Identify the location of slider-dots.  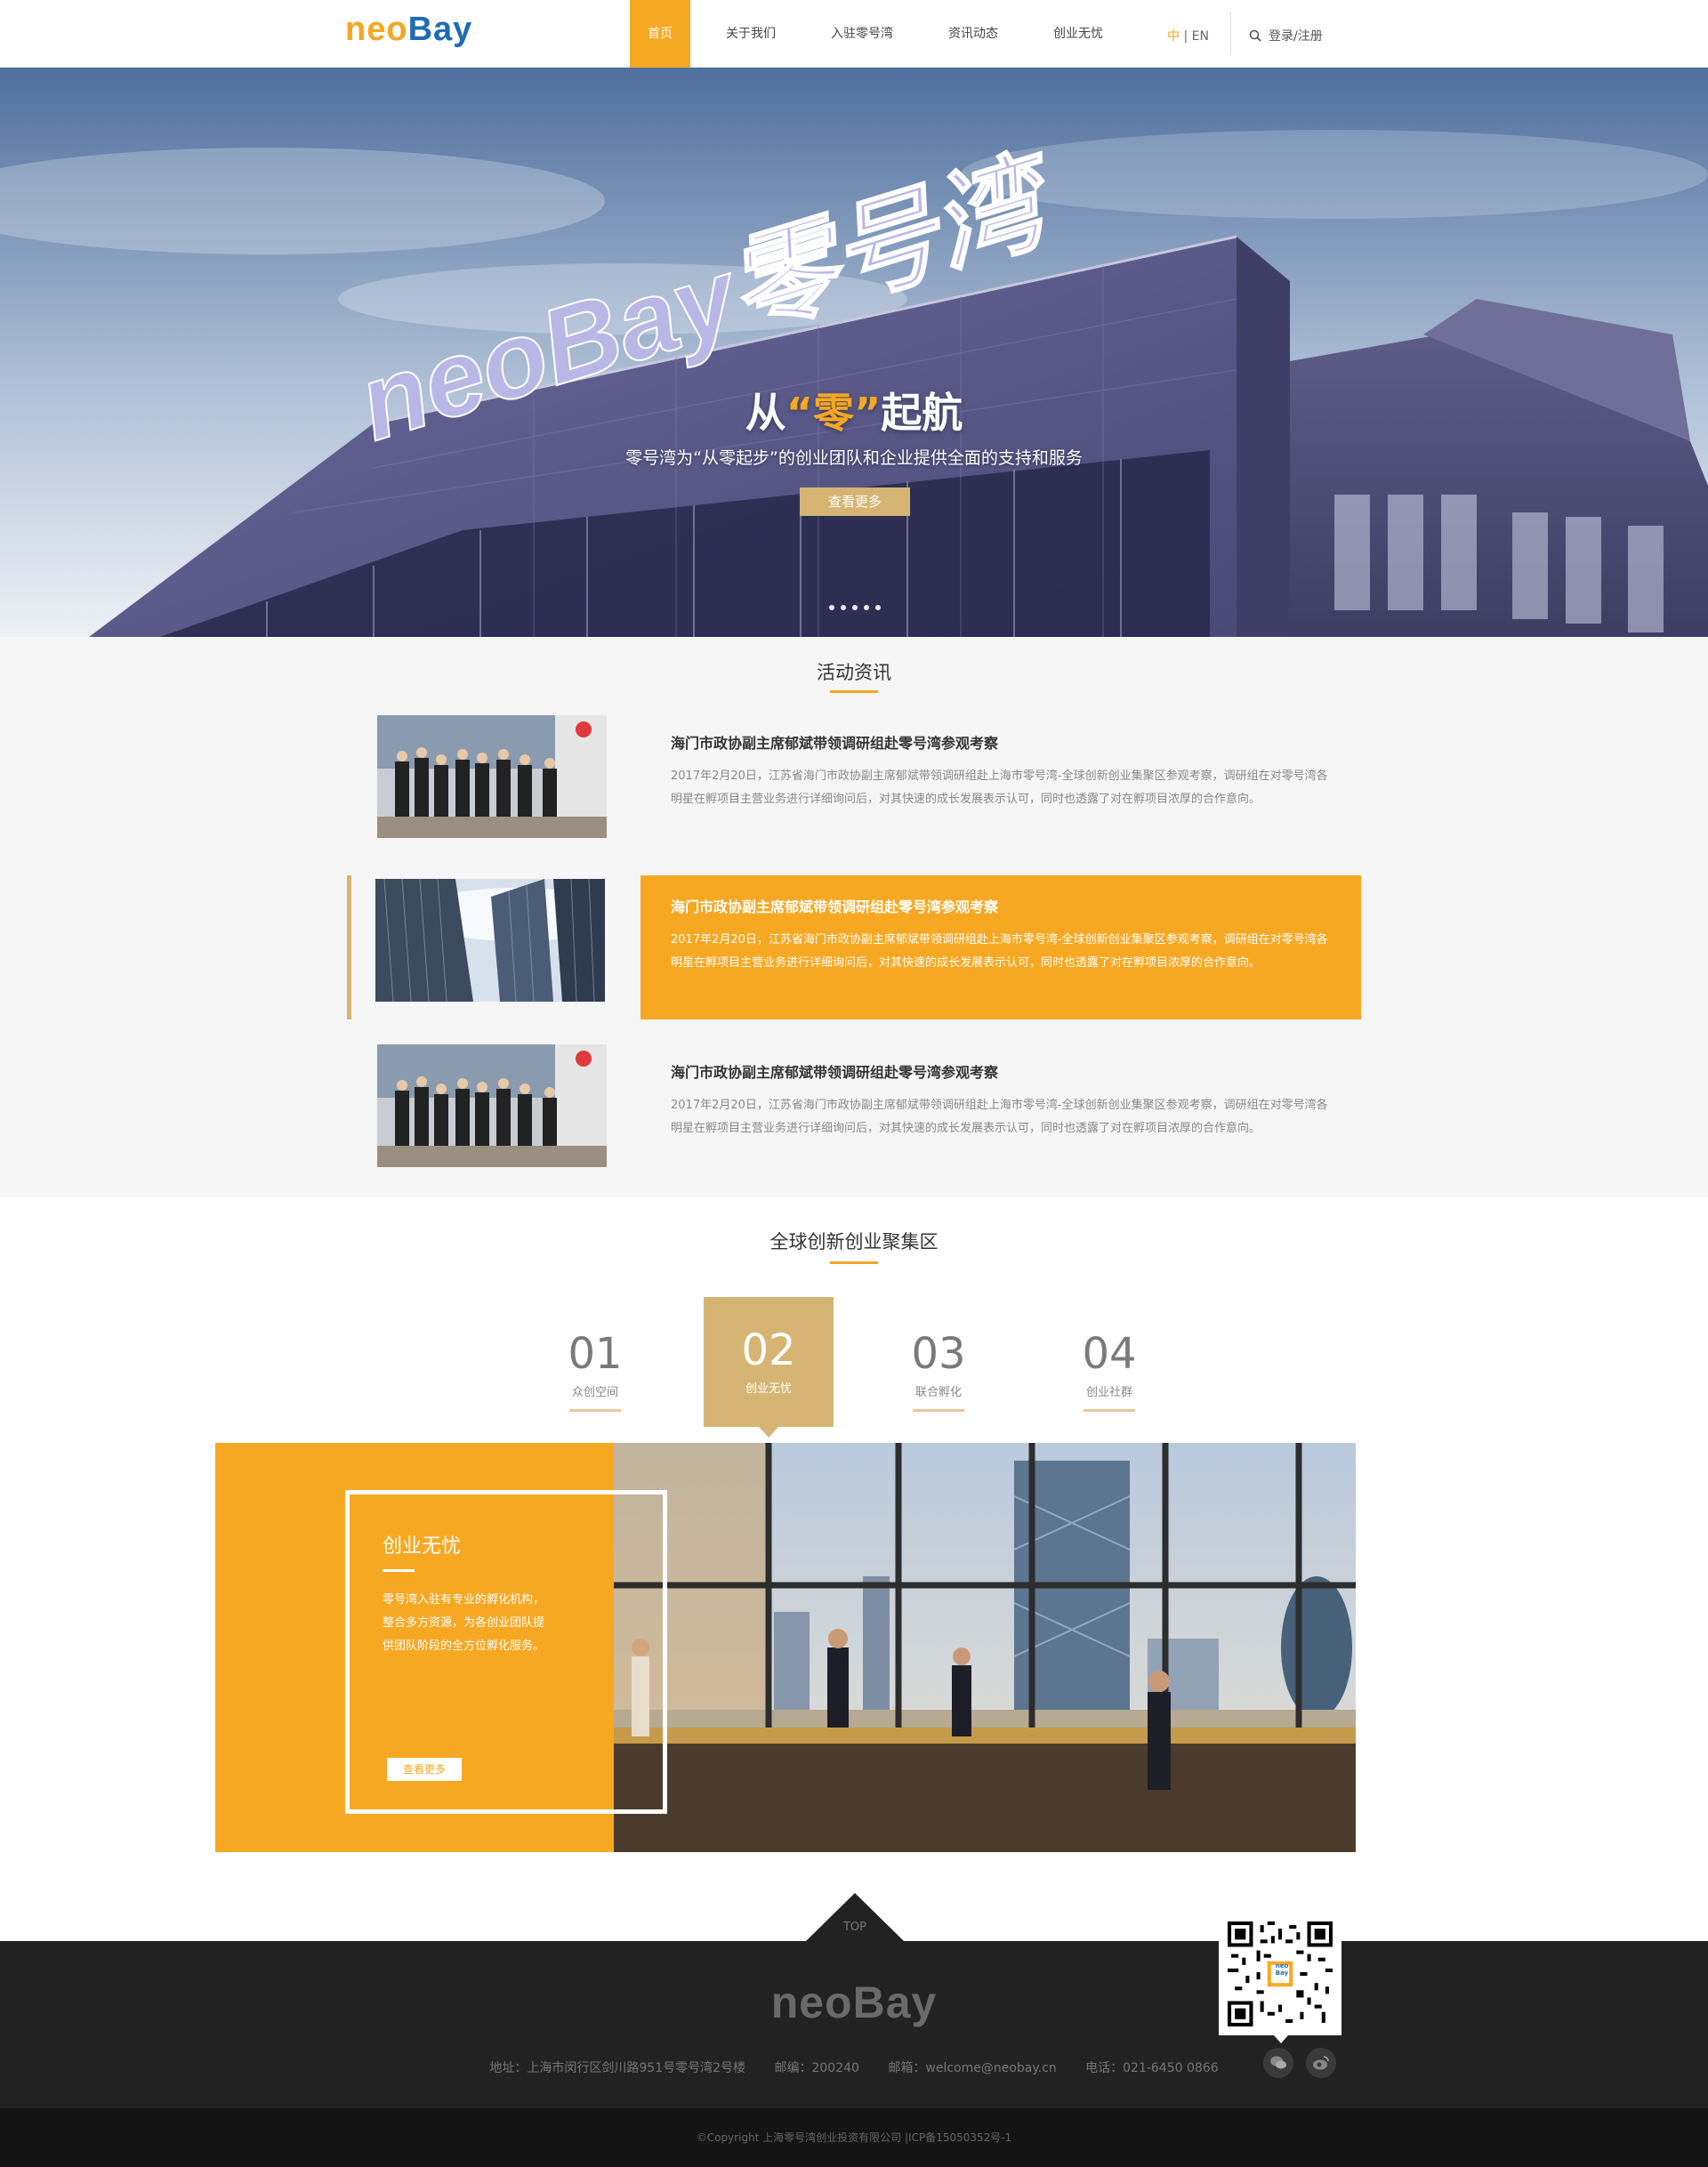
(855, 607).